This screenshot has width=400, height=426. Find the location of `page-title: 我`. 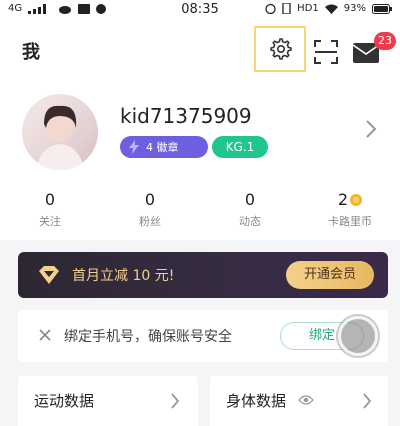

page-title: 我 is located at coordinates (31, 52).